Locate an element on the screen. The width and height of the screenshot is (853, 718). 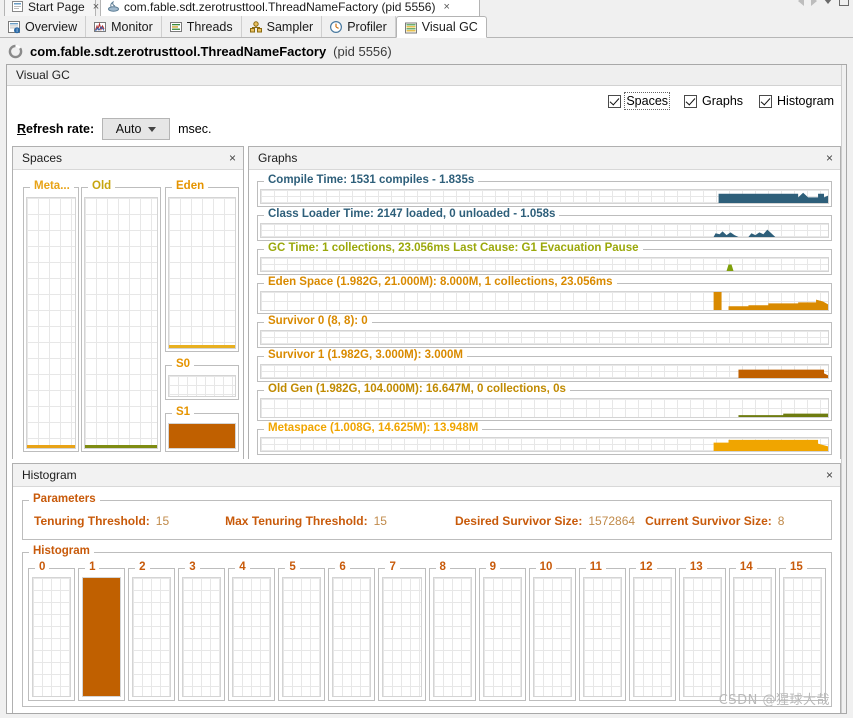
space-s0: S0 is located at coordinates (202, 379).